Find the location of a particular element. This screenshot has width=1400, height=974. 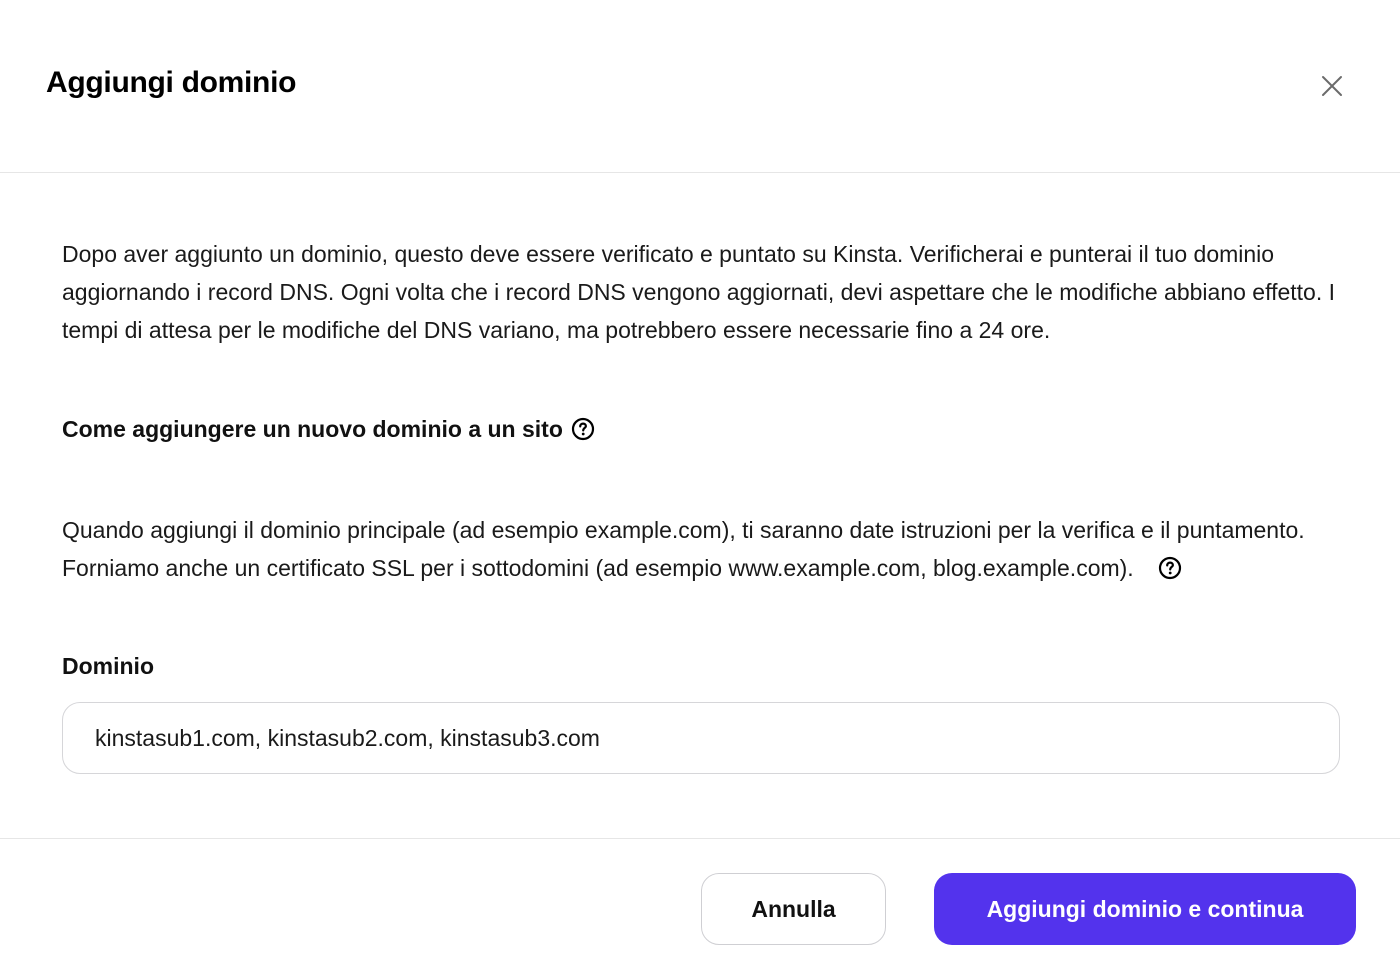

close-icon is located at coordinates (1332, 86).